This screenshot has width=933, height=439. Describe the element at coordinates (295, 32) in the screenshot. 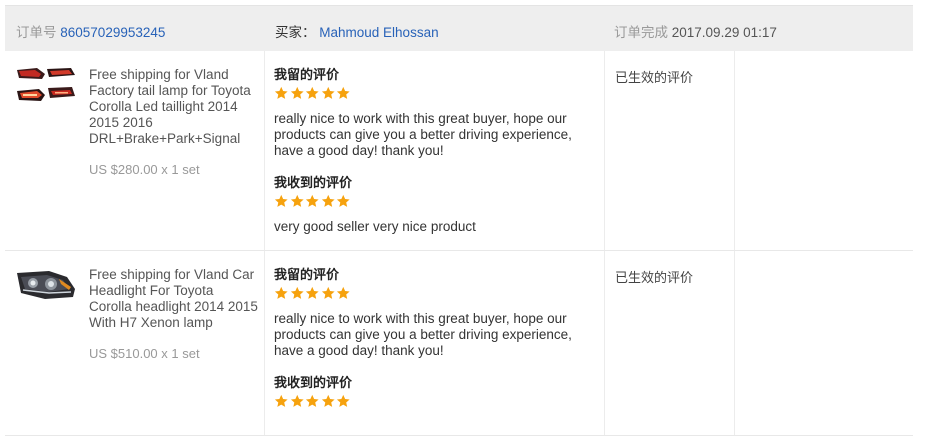

I see `buyer-label: 买家：` at that location.